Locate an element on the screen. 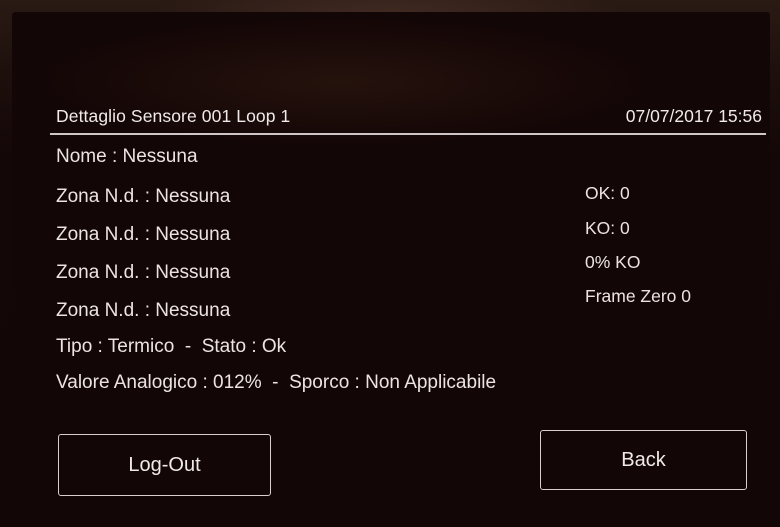  date-time: 07/07/2017 15:56 is located at coordinates (693, 116).